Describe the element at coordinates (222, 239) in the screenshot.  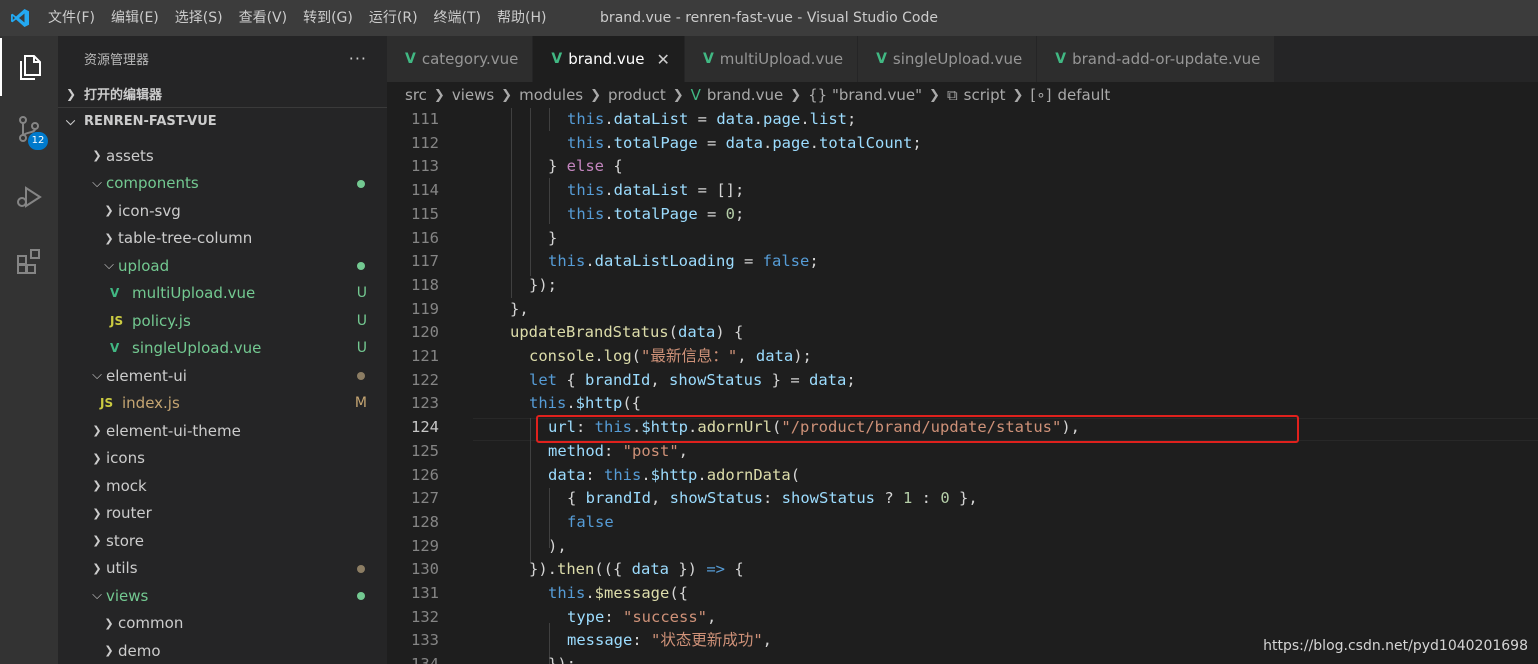
I see `tree-item-folder: ❯ table-tree-column` at that location.